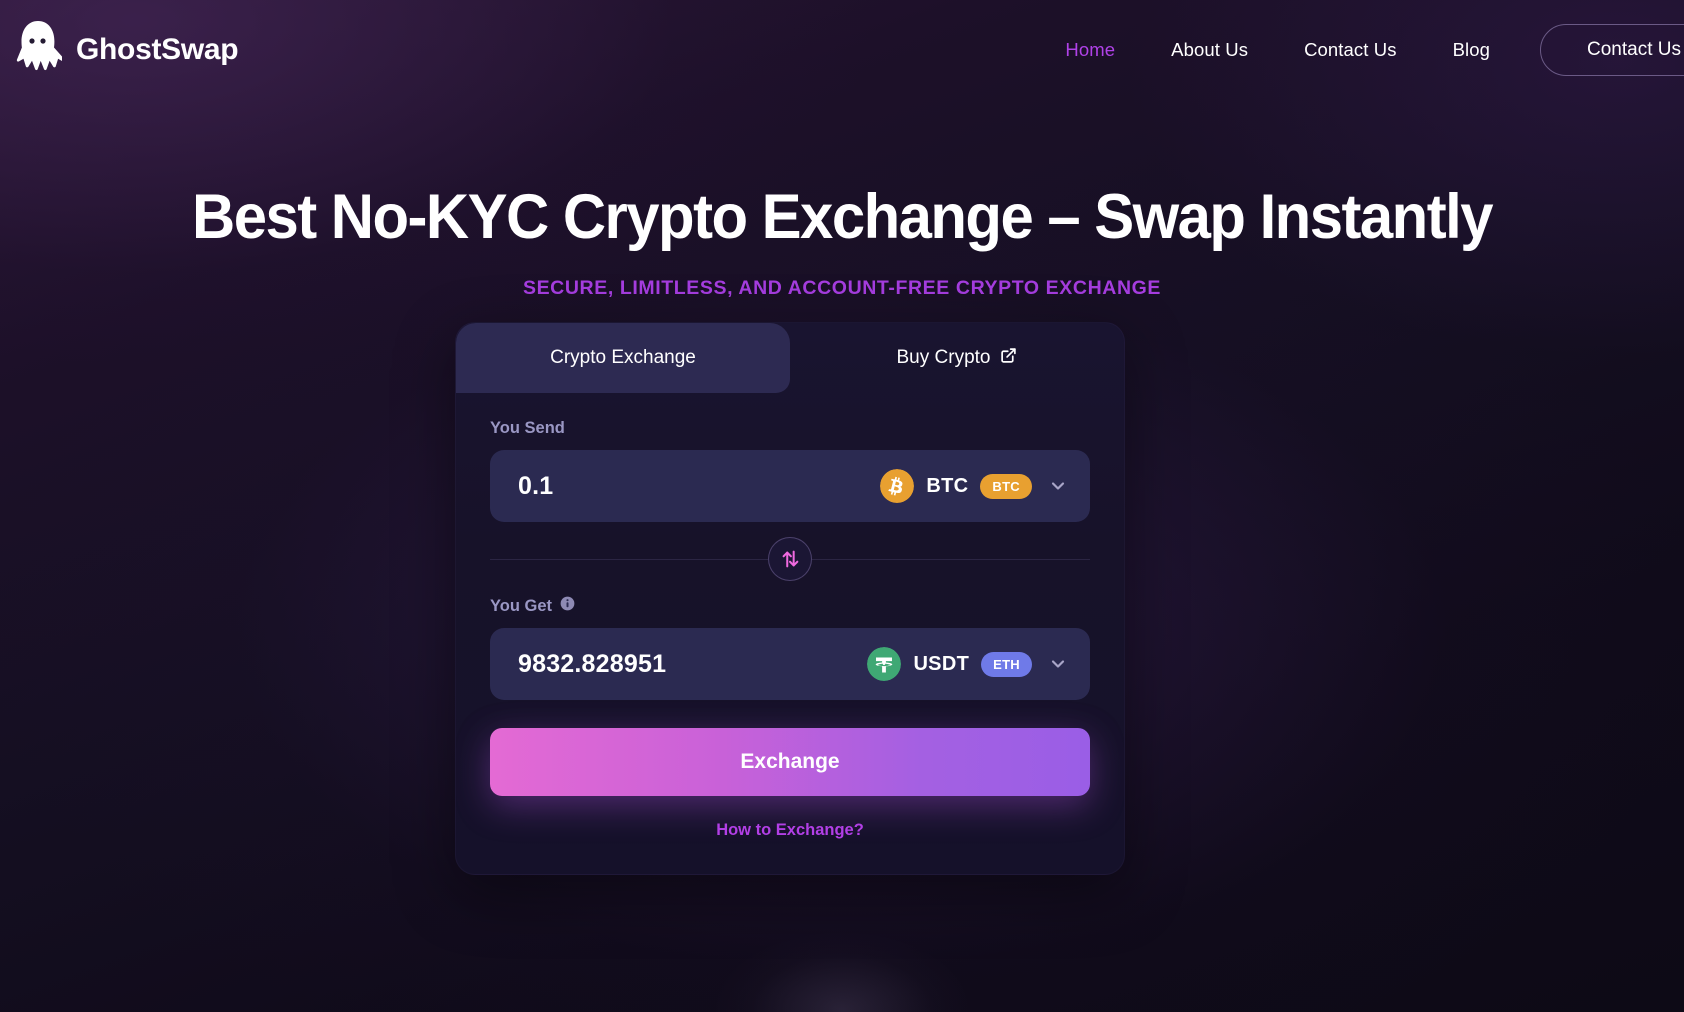 The image size is (1684, 1012). What do you see at coordinates (1008, 358) in the screenshot?
I see `external-link-icon` at bounding box center [1008, 358].